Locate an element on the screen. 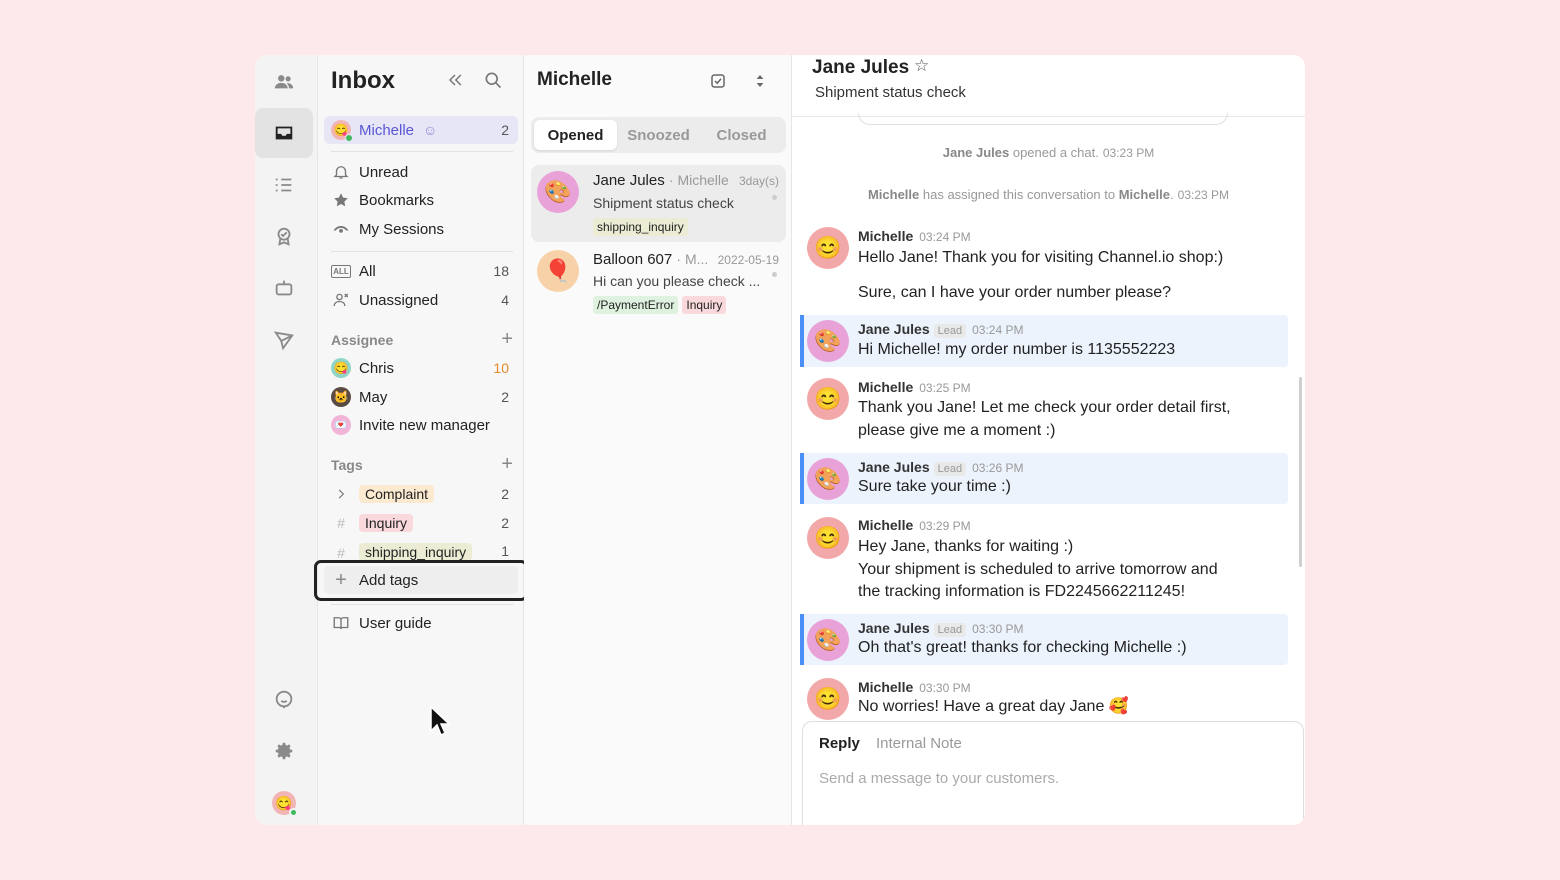  sidebar-item-me: 😋 Michelle ☺ 2 is located at coordinates (421, 130).